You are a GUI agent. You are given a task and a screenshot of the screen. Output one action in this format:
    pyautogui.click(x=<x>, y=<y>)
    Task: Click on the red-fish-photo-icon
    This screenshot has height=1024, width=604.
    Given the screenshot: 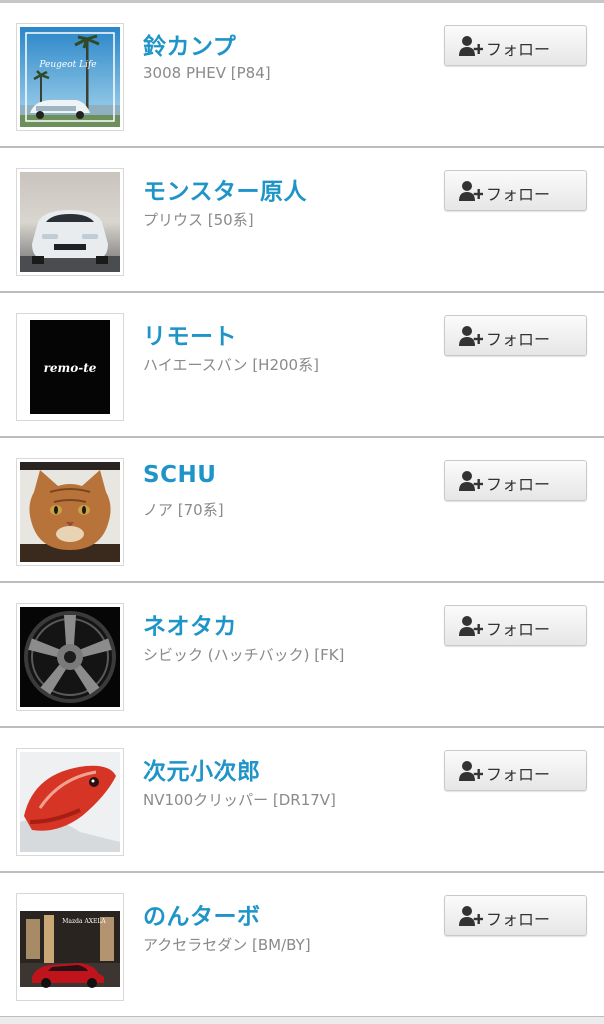 What is the action you would take?
    pyautogui.click(x=70, y=802)
    